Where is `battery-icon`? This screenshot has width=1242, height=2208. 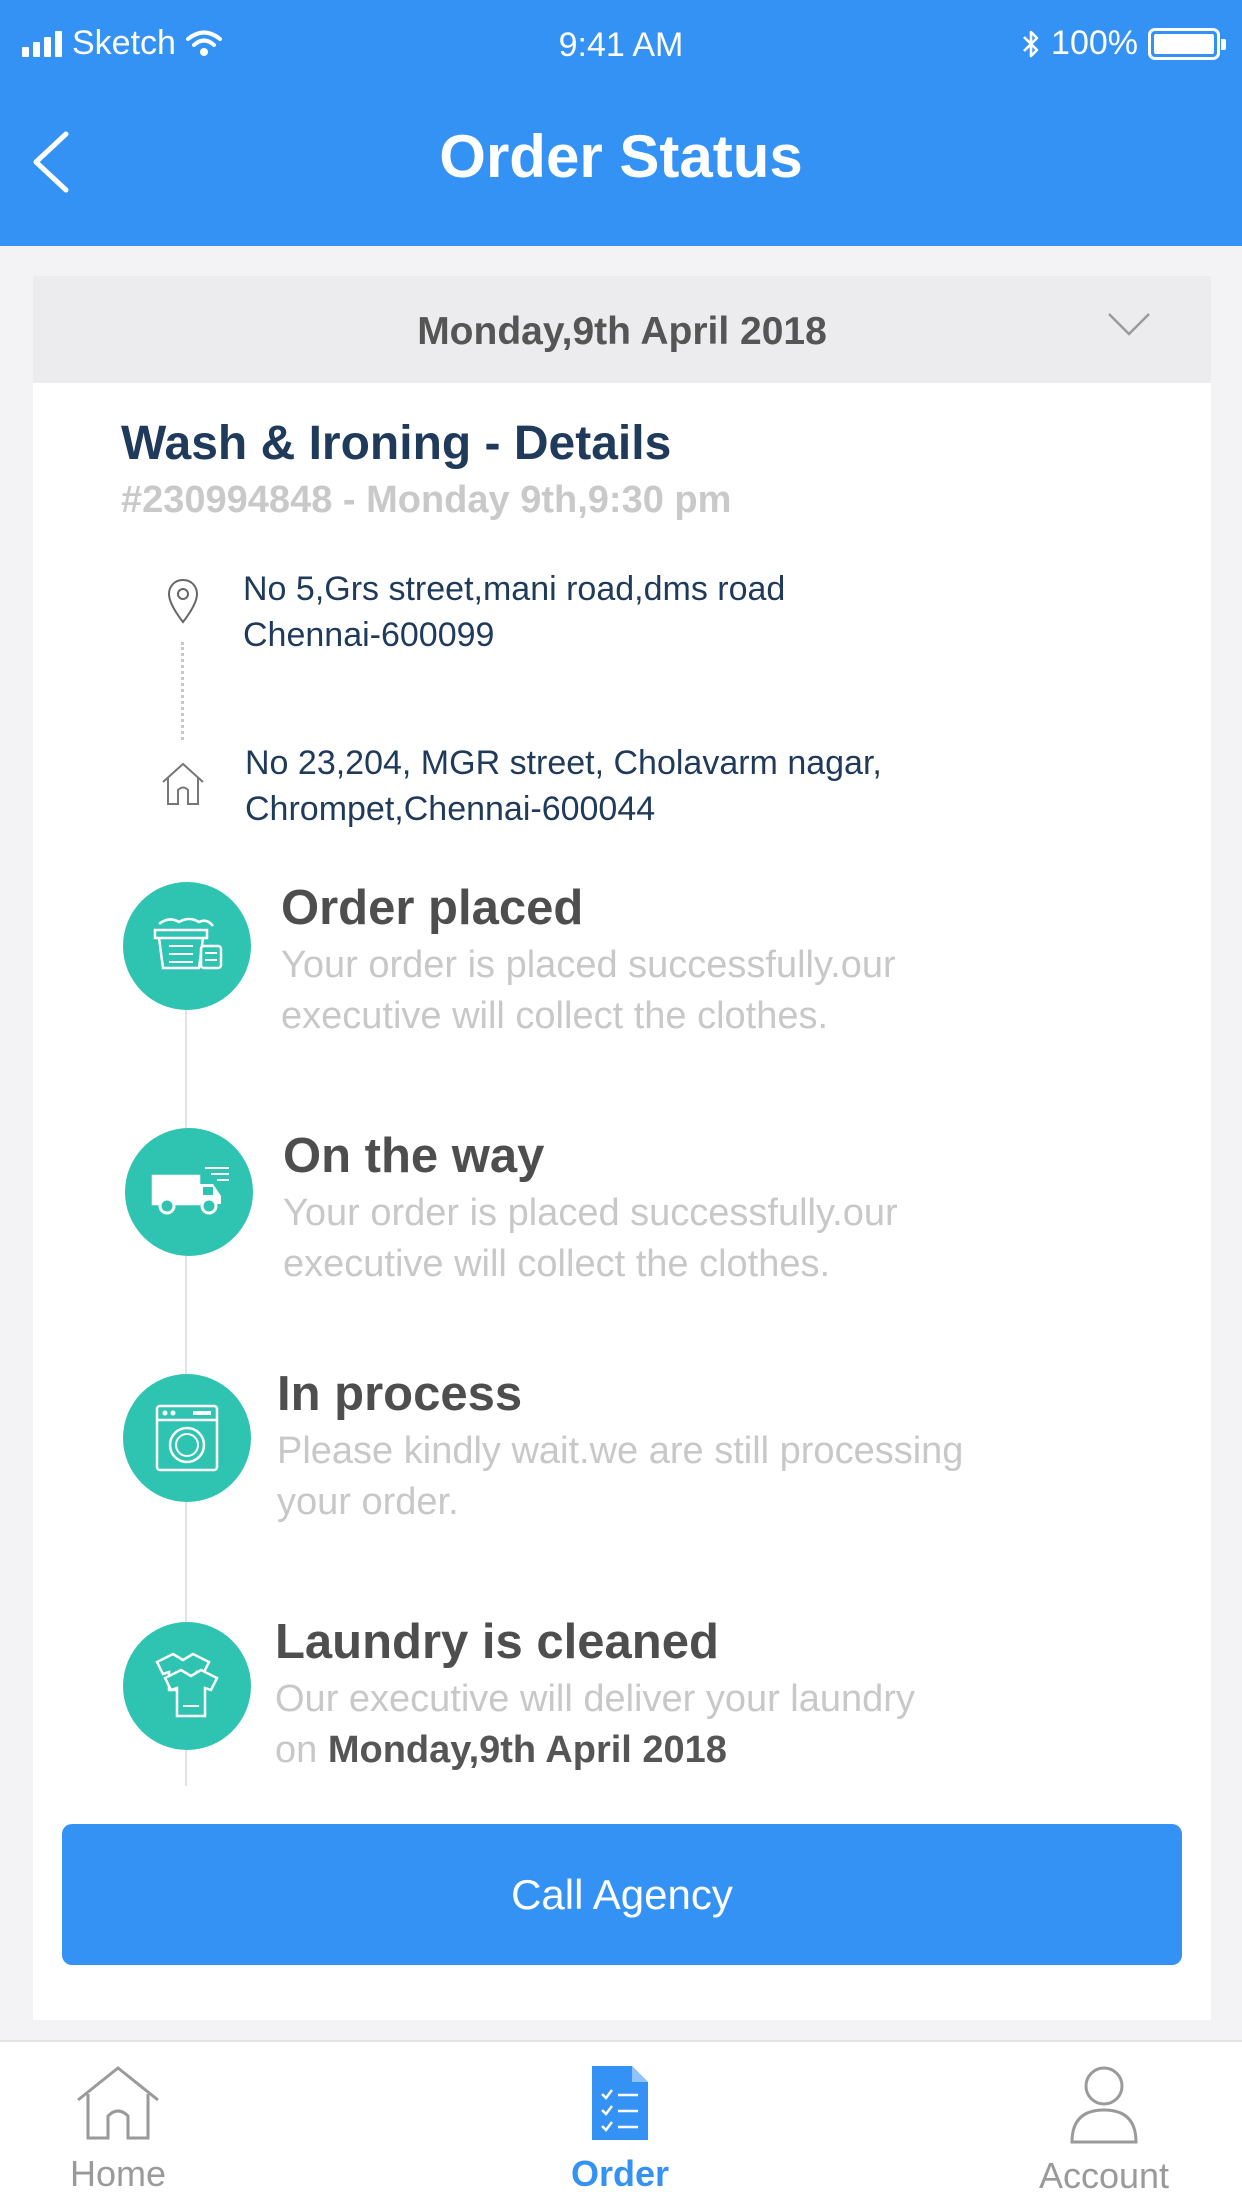 battery-icon is located at coordinates (1187, 43).